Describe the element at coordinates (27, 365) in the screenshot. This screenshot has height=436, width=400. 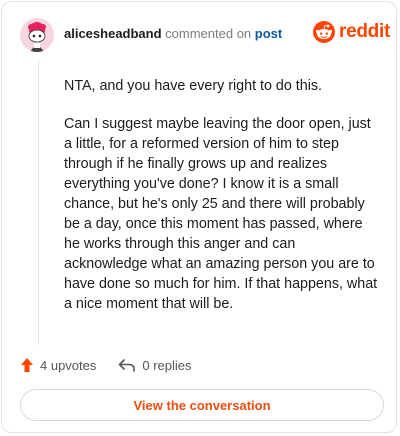
I see `upvote-arrow-icon` at that location.